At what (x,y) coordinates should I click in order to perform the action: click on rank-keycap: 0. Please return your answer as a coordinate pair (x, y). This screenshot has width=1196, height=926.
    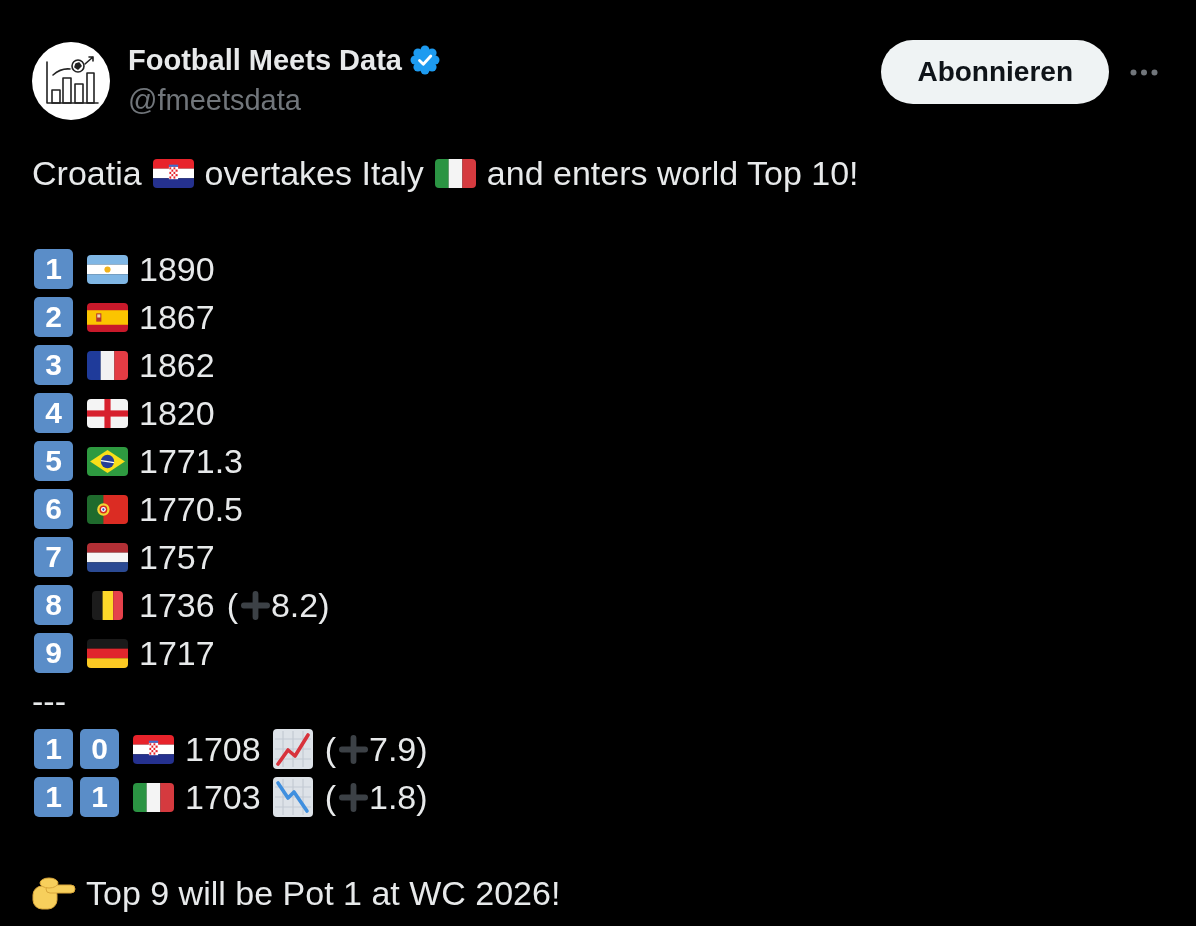
    Looking at the image, I should click on (99, 749).